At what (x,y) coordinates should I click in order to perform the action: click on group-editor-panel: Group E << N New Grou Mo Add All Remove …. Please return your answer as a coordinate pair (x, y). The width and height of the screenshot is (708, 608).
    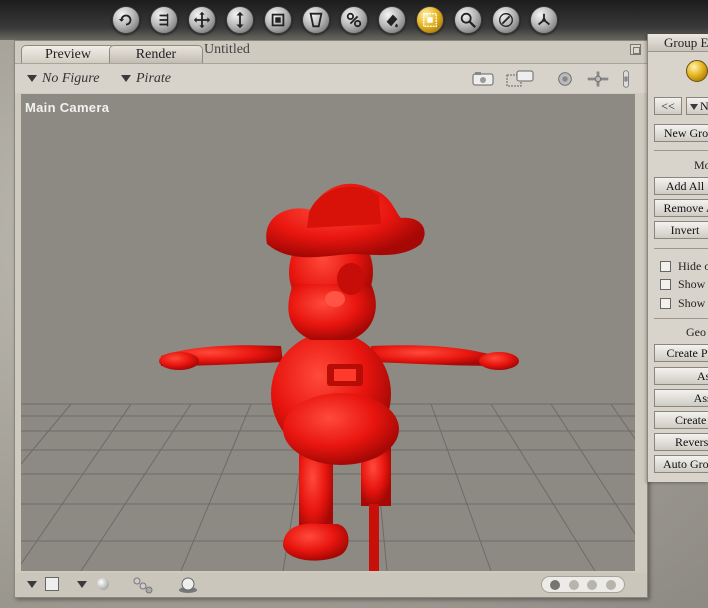
    Looking at the image, I should click on (677, 258).